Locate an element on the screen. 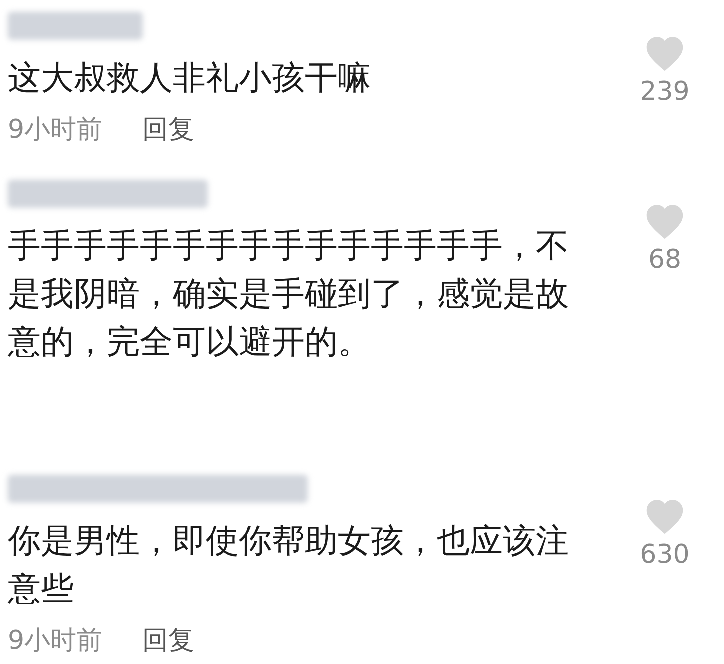 The height and width of the screenshot is (664, 724). like-count: 630 is located at coordinates (665, 555).